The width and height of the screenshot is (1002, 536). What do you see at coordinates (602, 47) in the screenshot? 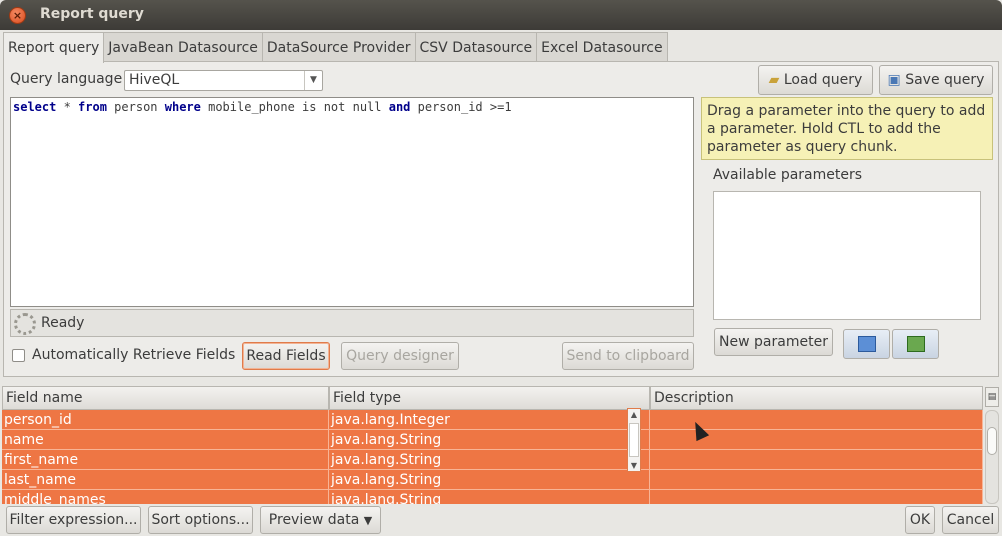
I see `tab-excel-datasource: Excel Datasource` at bounding box center [602, 47].